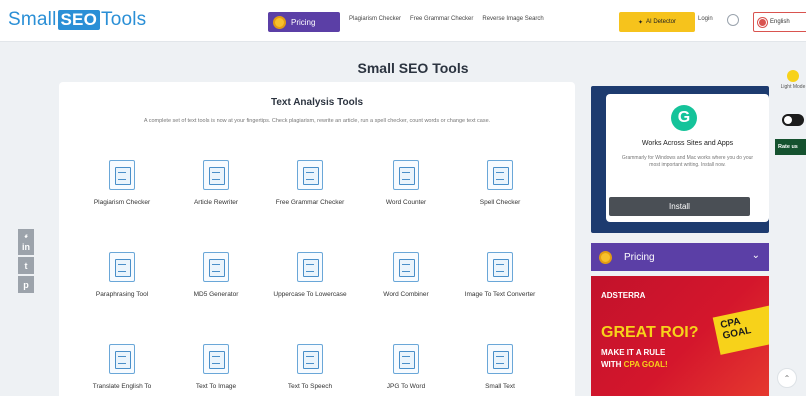 This screenshot has height=396, width=806. I want to click on tool-label: Free Grammar Checker, so click(310, 202).